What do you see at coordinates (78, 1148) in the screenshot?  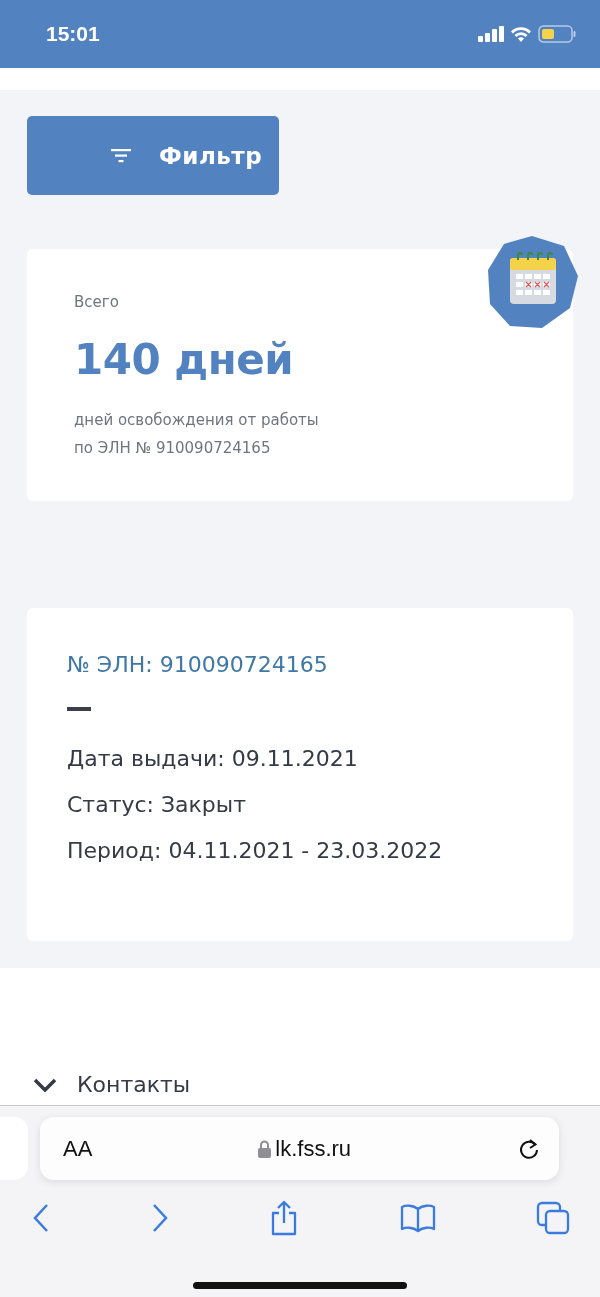 I see `text-size-button: AA` at bounding box center [78, 1148].